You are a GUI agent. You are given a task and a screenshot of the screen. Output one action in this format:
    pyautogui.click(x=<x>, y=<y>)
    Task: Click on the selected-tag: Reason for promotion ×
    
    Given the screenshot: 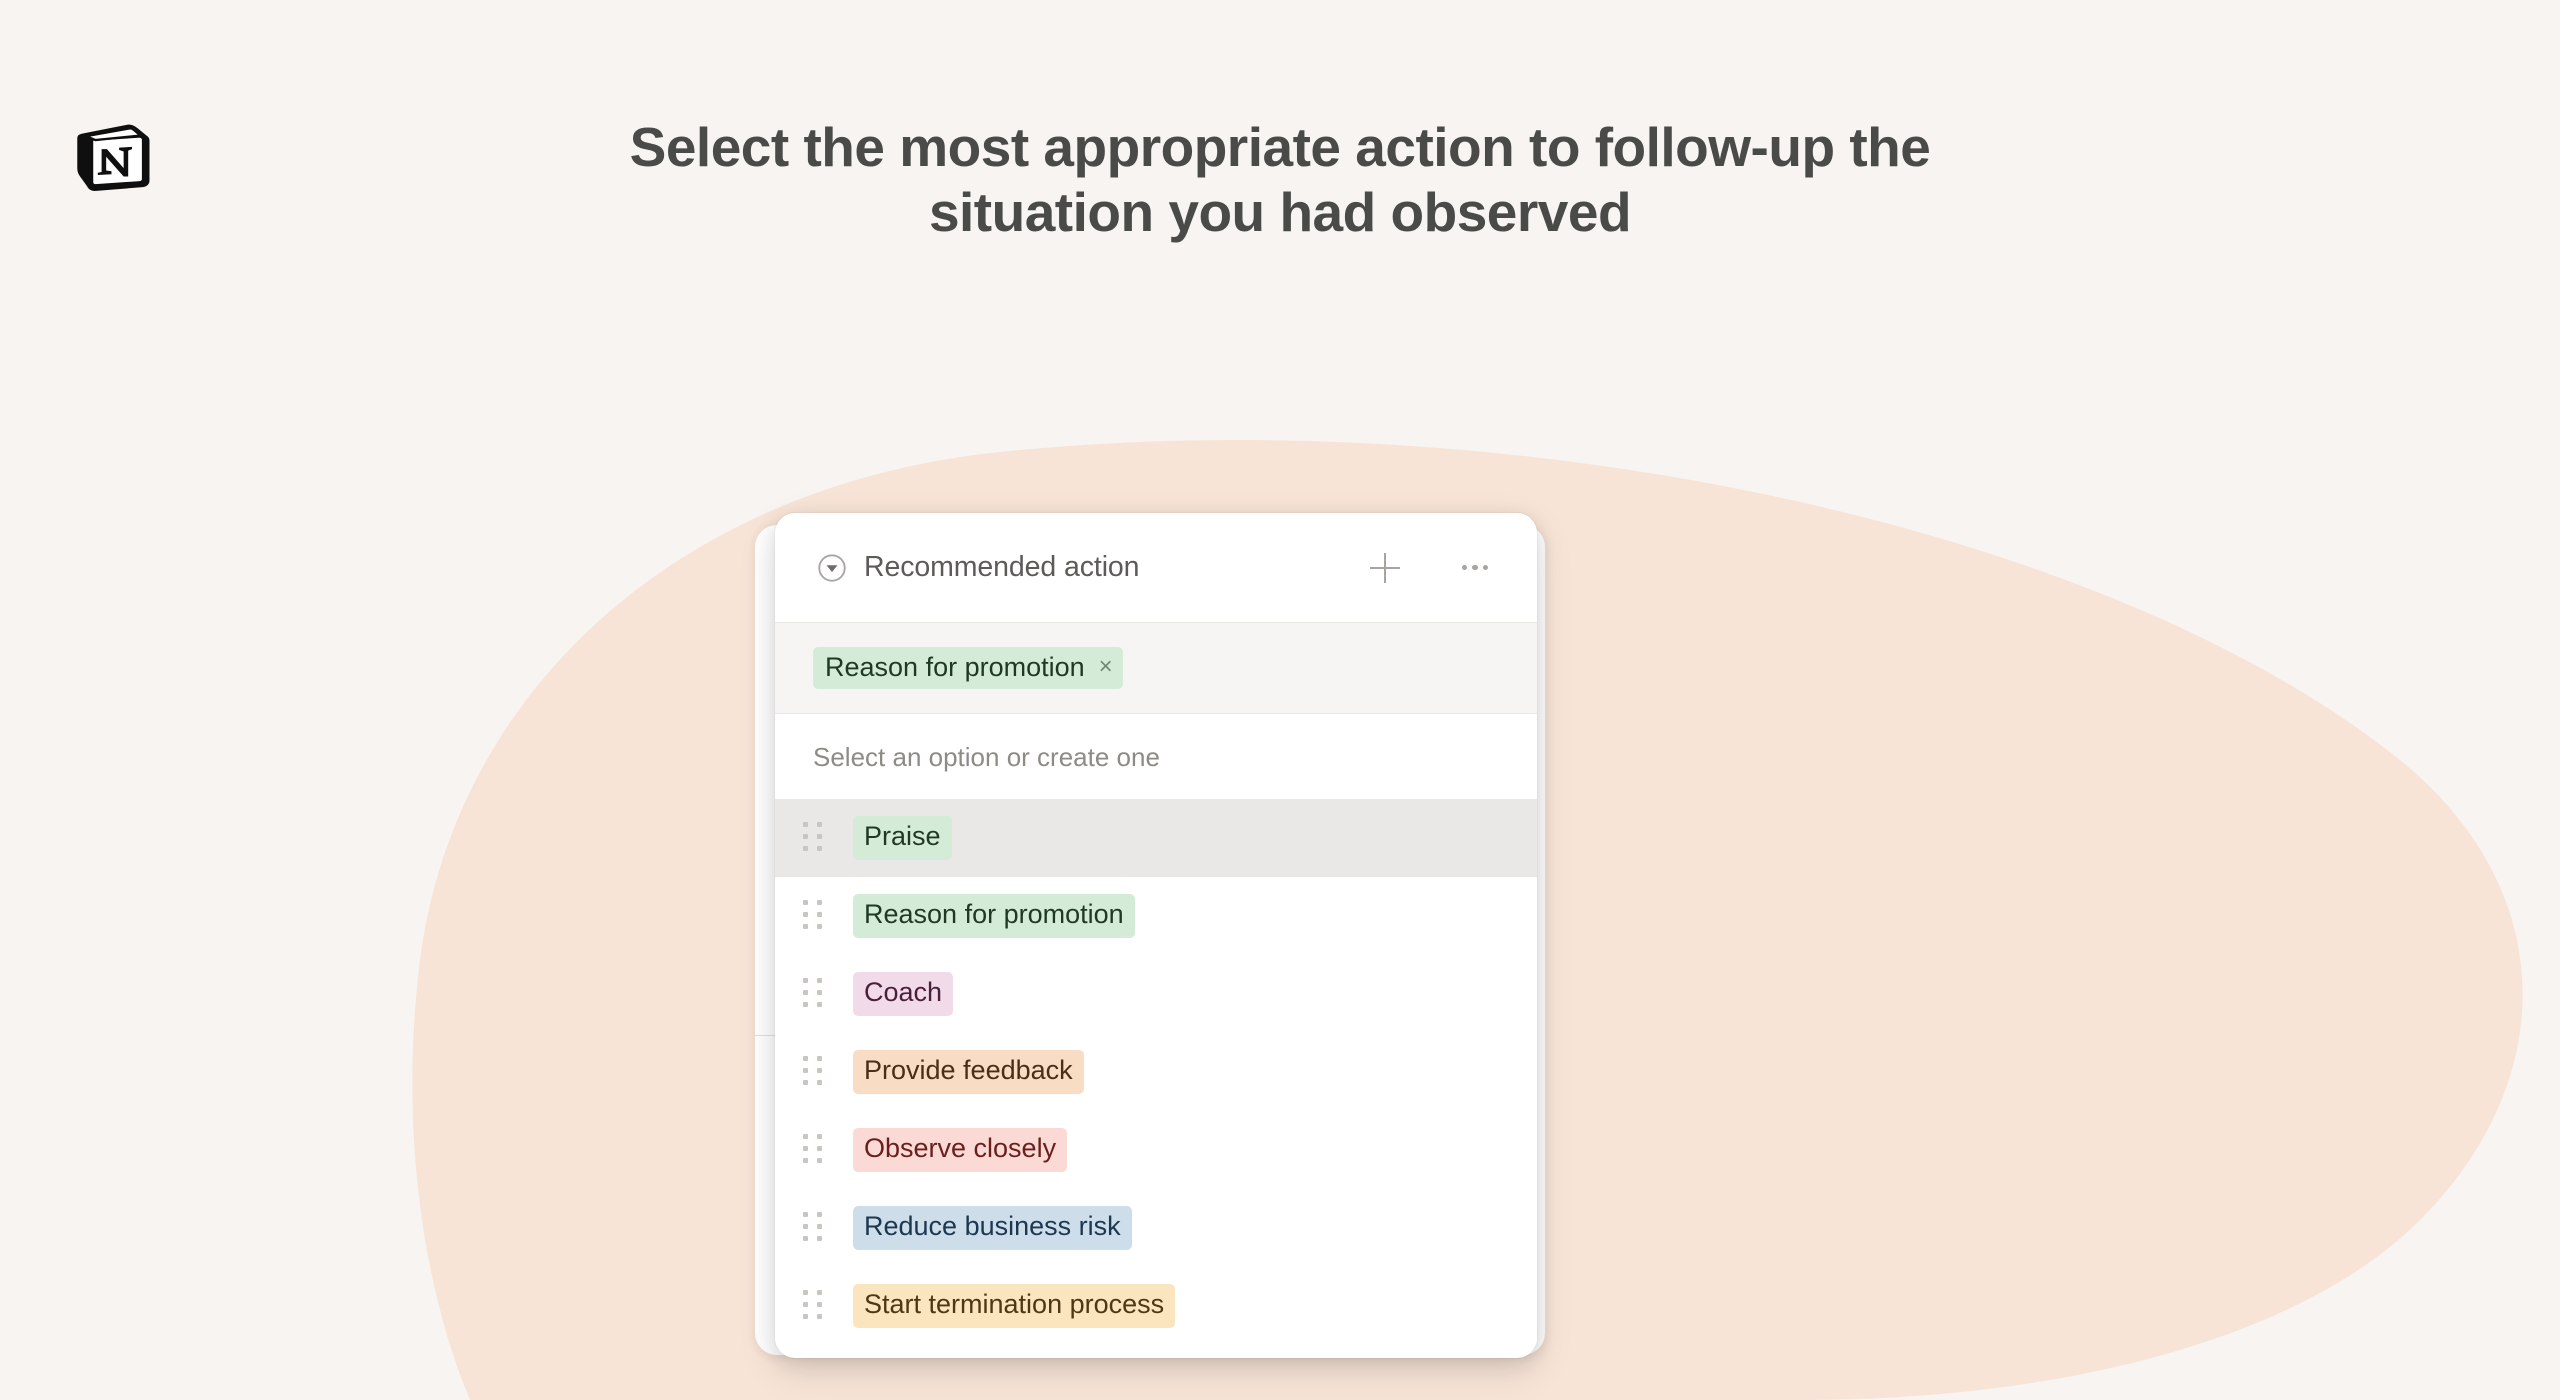 What is the action you would take?
    pyautogui.click(x=968, y=668)
    